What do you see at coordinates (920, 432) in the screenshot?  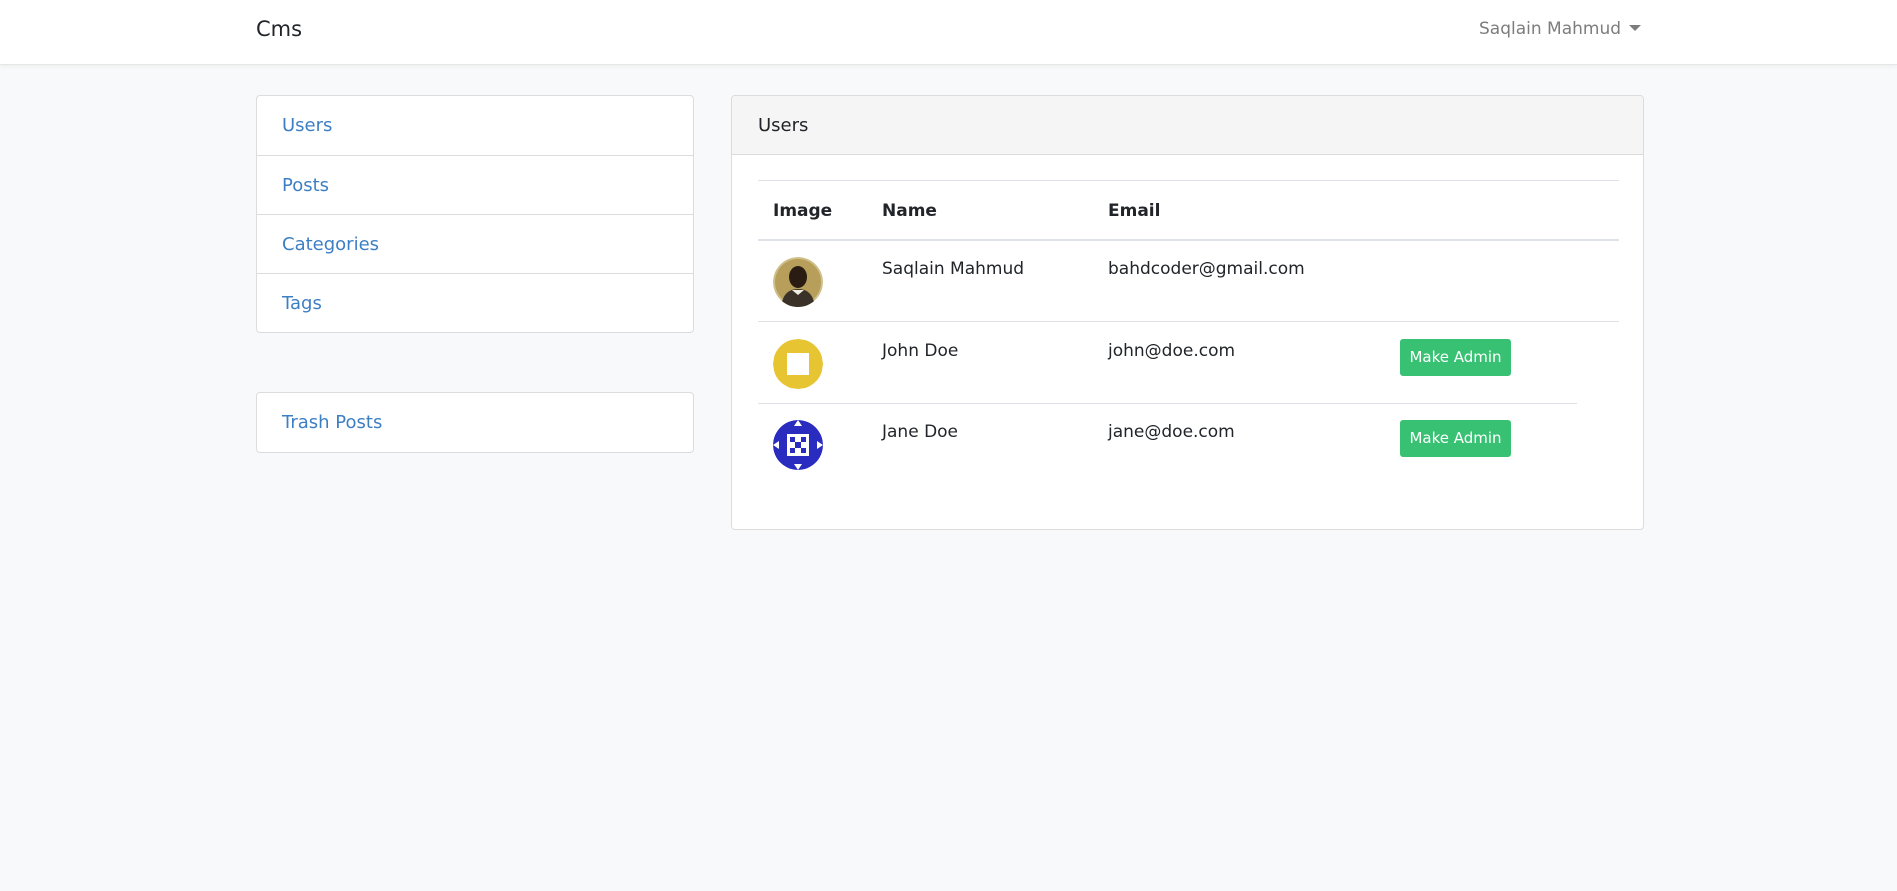 I see `user-name: Jane Doe` at bounding box center [920, 432].